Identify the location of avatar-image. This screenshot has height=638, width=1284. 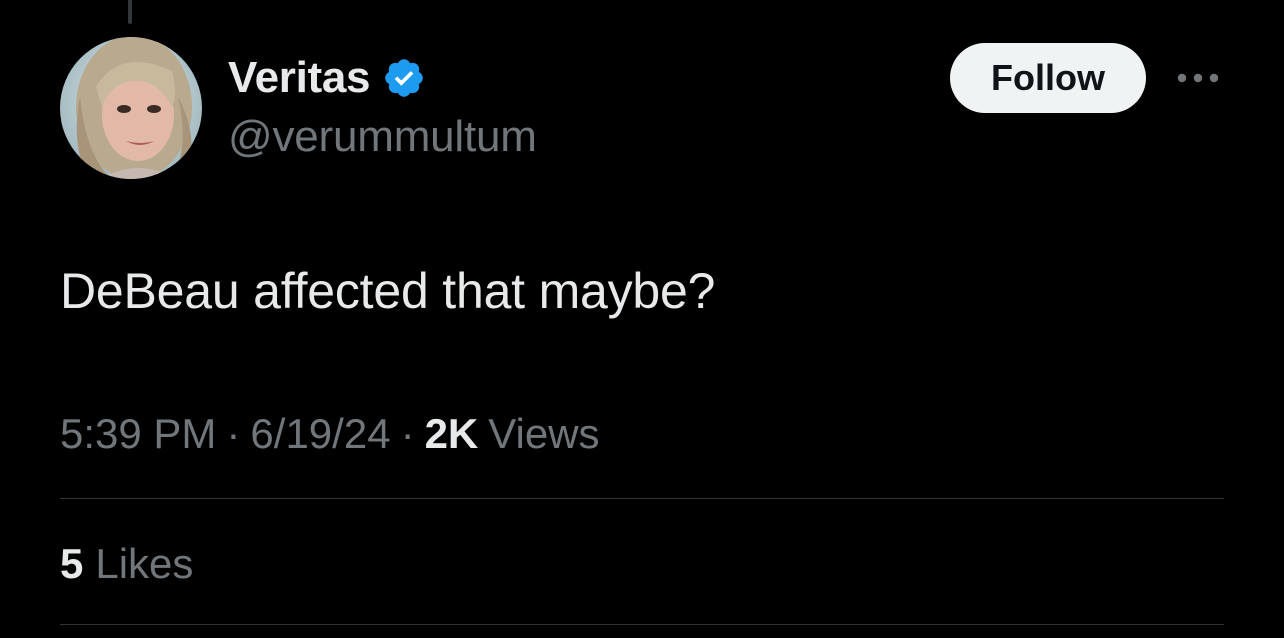
(131, 108).